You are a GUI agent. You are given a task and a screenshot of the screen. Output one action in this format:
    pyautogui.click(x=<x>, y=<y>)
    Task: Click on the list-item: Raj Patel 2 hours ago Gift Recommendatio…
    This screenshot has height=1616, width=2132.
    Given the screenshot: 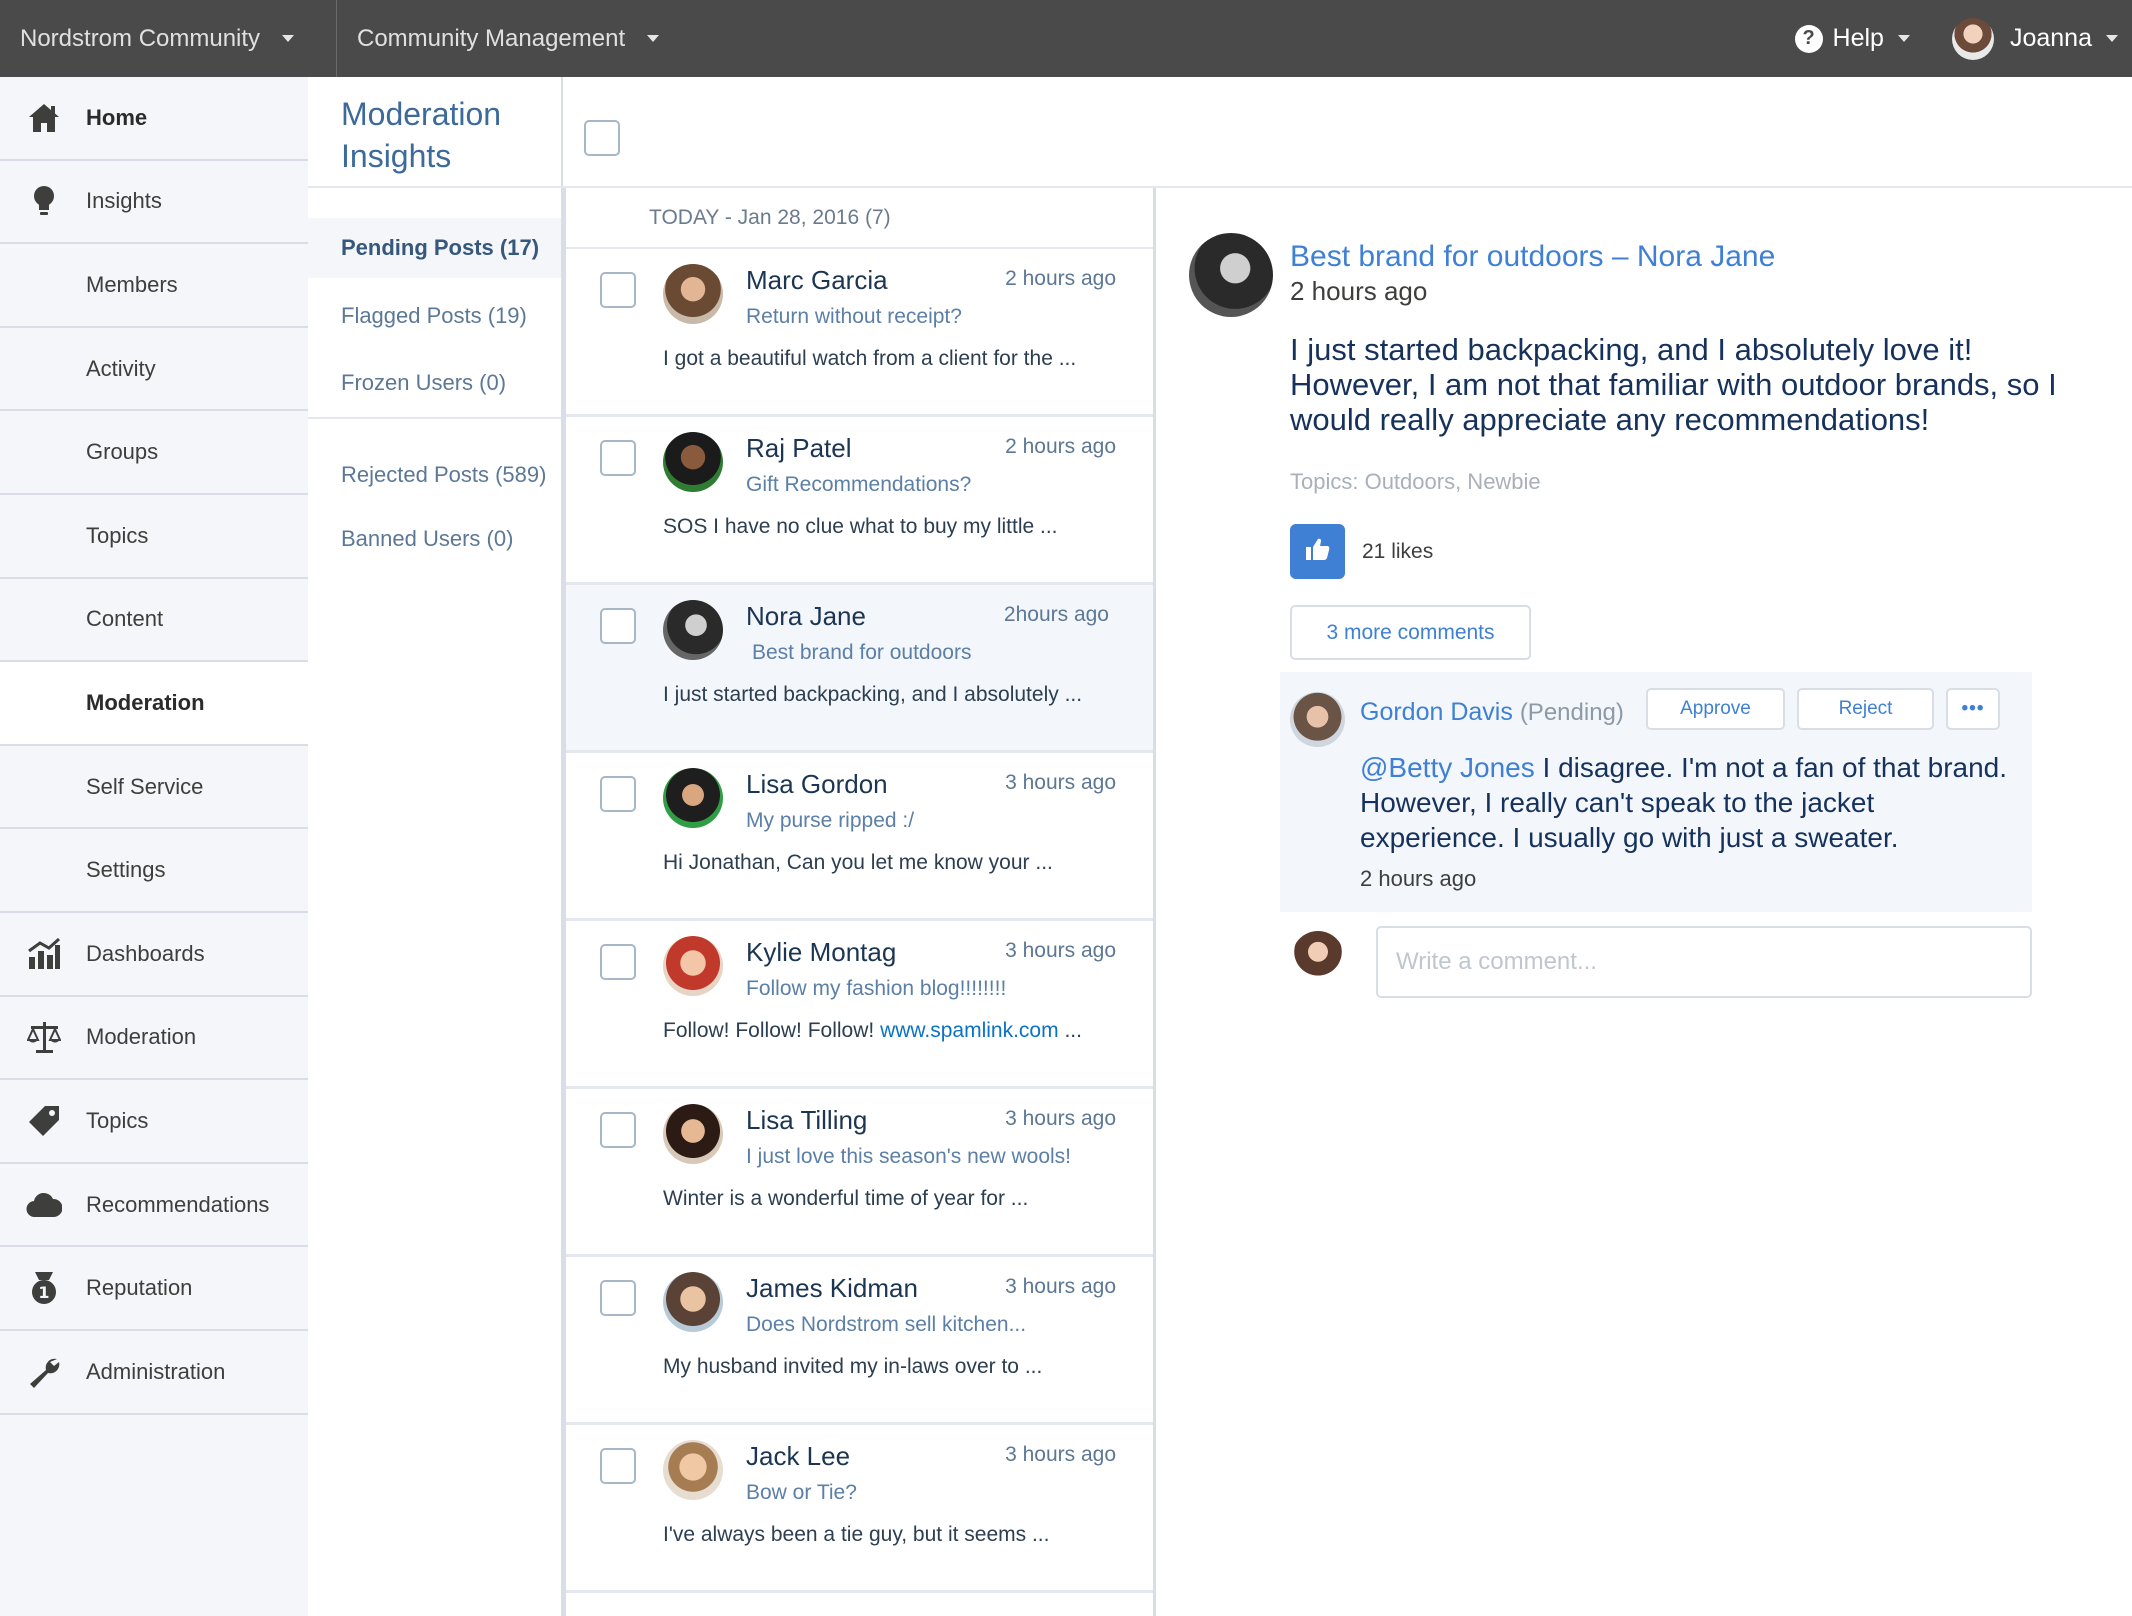 What is the action you would take?
    pyautogui.click(x=859, y=501)
    